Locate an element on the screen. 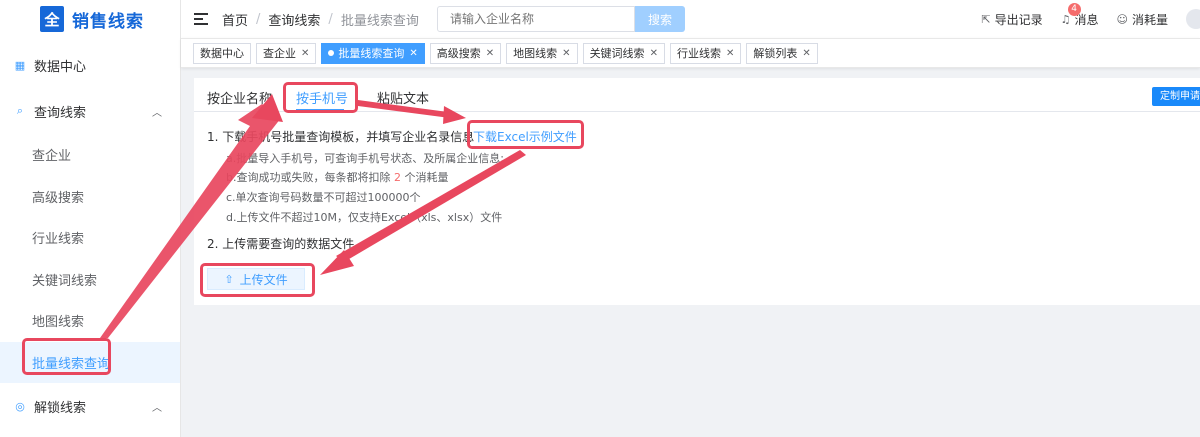  tag-industry-leads: 行业线索 ✕ is located at coordinates (705, 53).